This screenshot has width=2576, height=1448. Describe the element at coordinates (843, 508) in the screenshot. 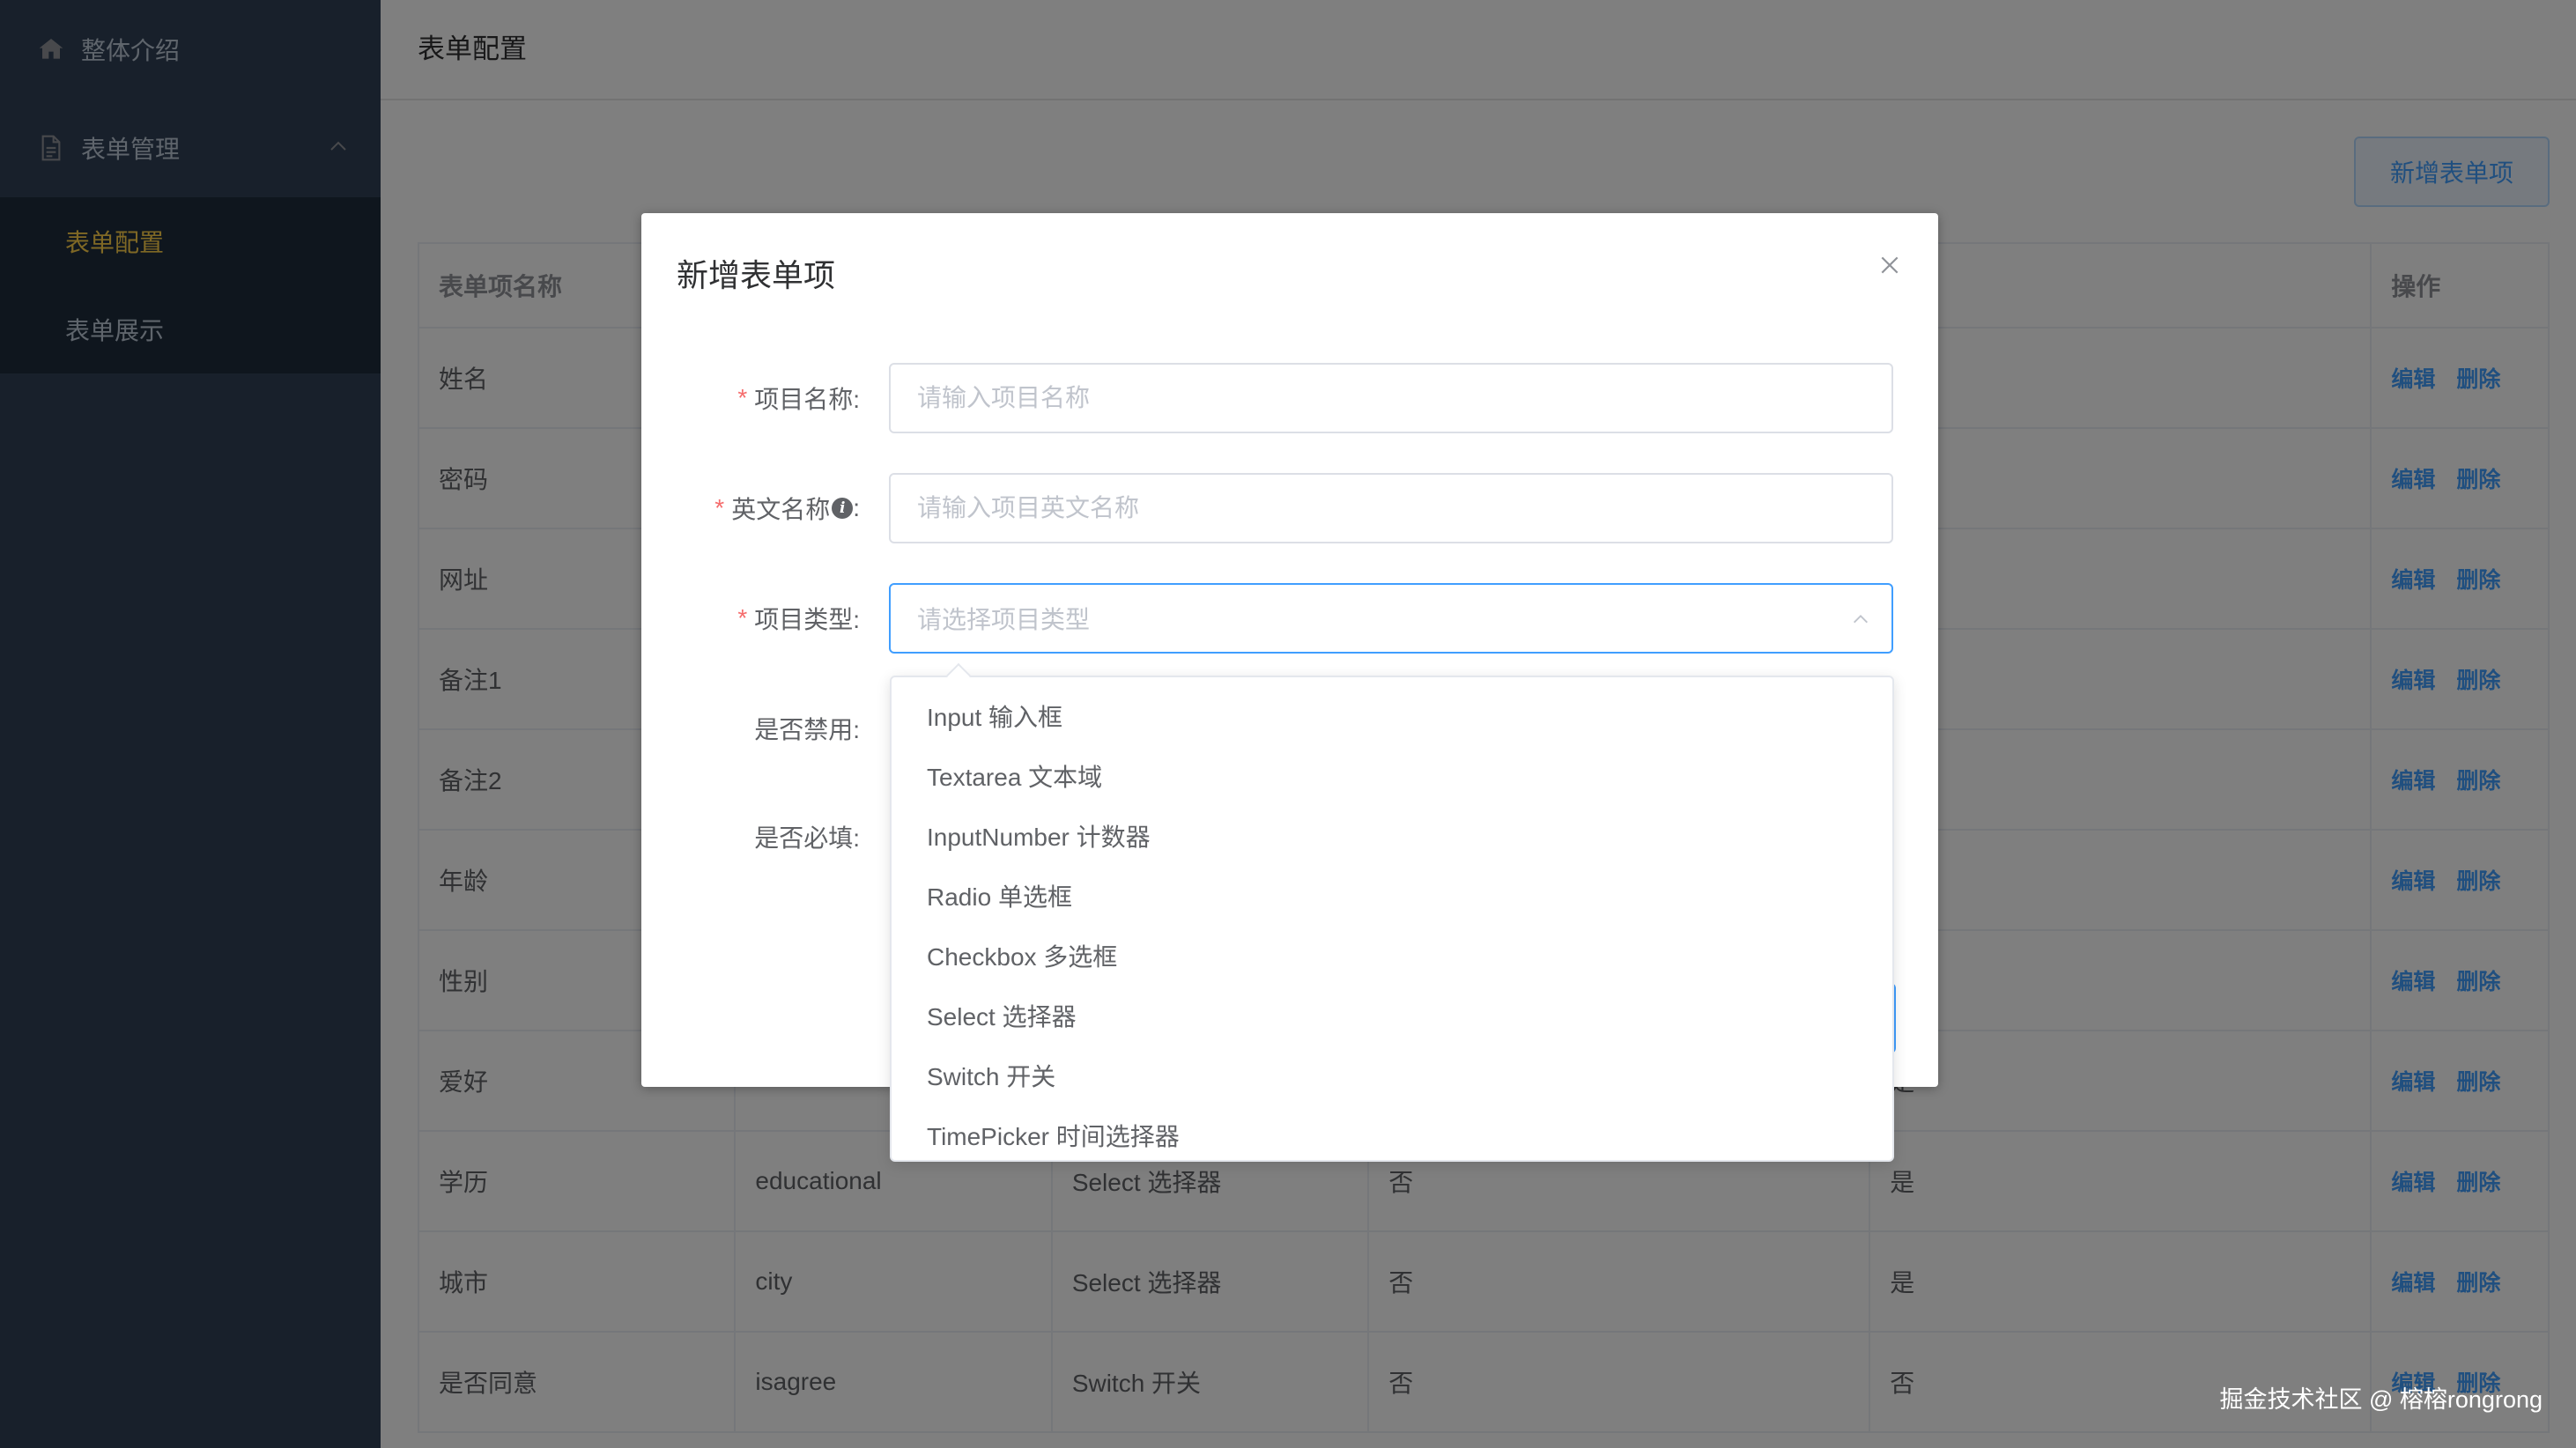

I see `info-icon: i` at that location.